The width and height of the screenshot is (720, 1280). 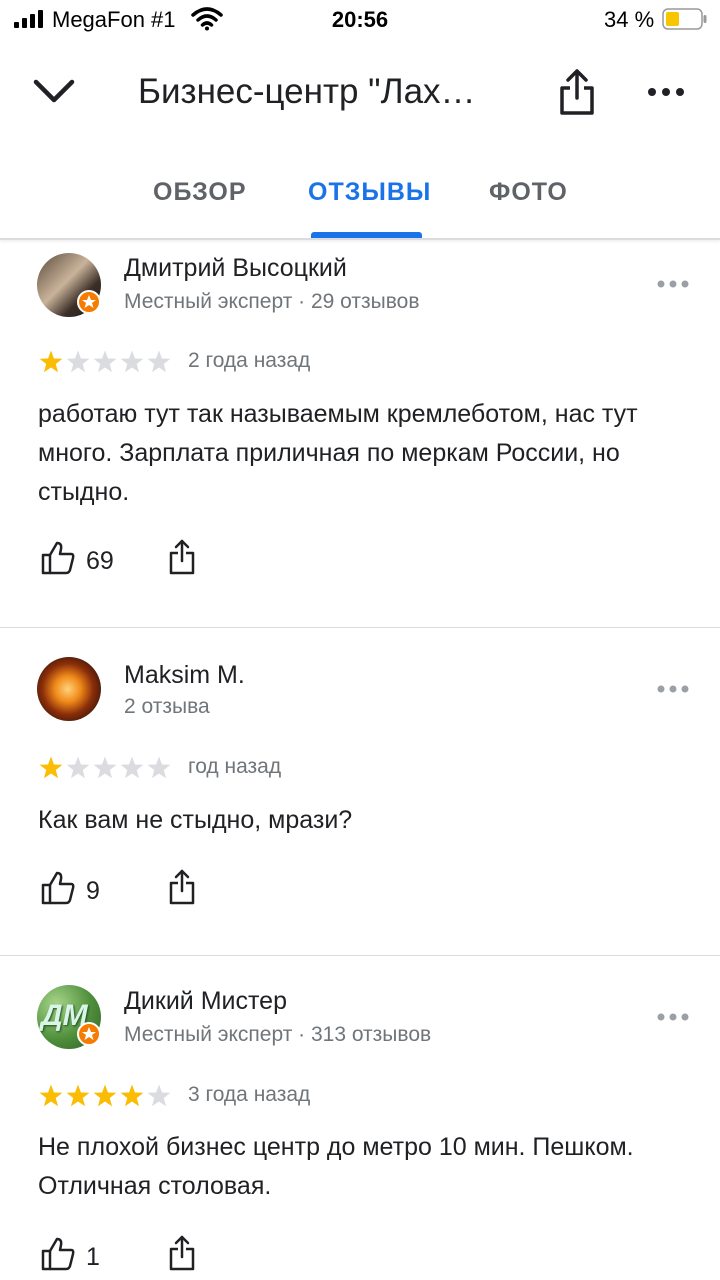 What do you see at coordinates (195, 820) in the screenshot?
I see `review-text: Как вам не стыдно, мрази?` at bounding box center [195, 820].